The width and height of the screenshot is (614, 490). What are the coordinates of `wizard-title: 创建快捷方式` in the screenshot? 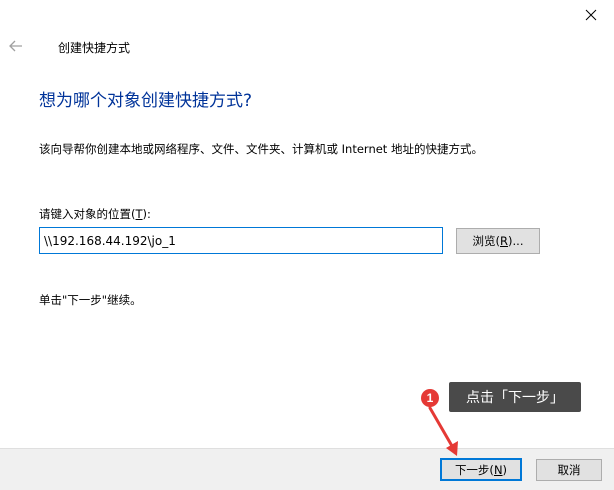 It's located at (94, 48).